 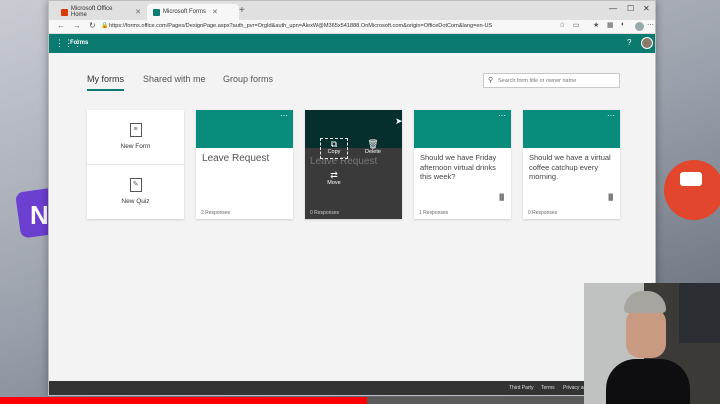 I want to click on new-form-icon: ≡, so click(x=135, y=130).